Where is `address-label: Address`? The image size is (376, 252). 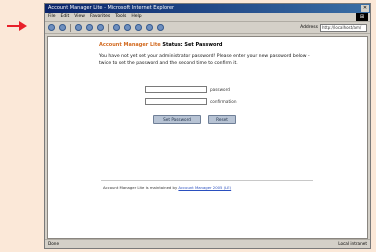 address-label: Address is located at coordinates (309, 27).